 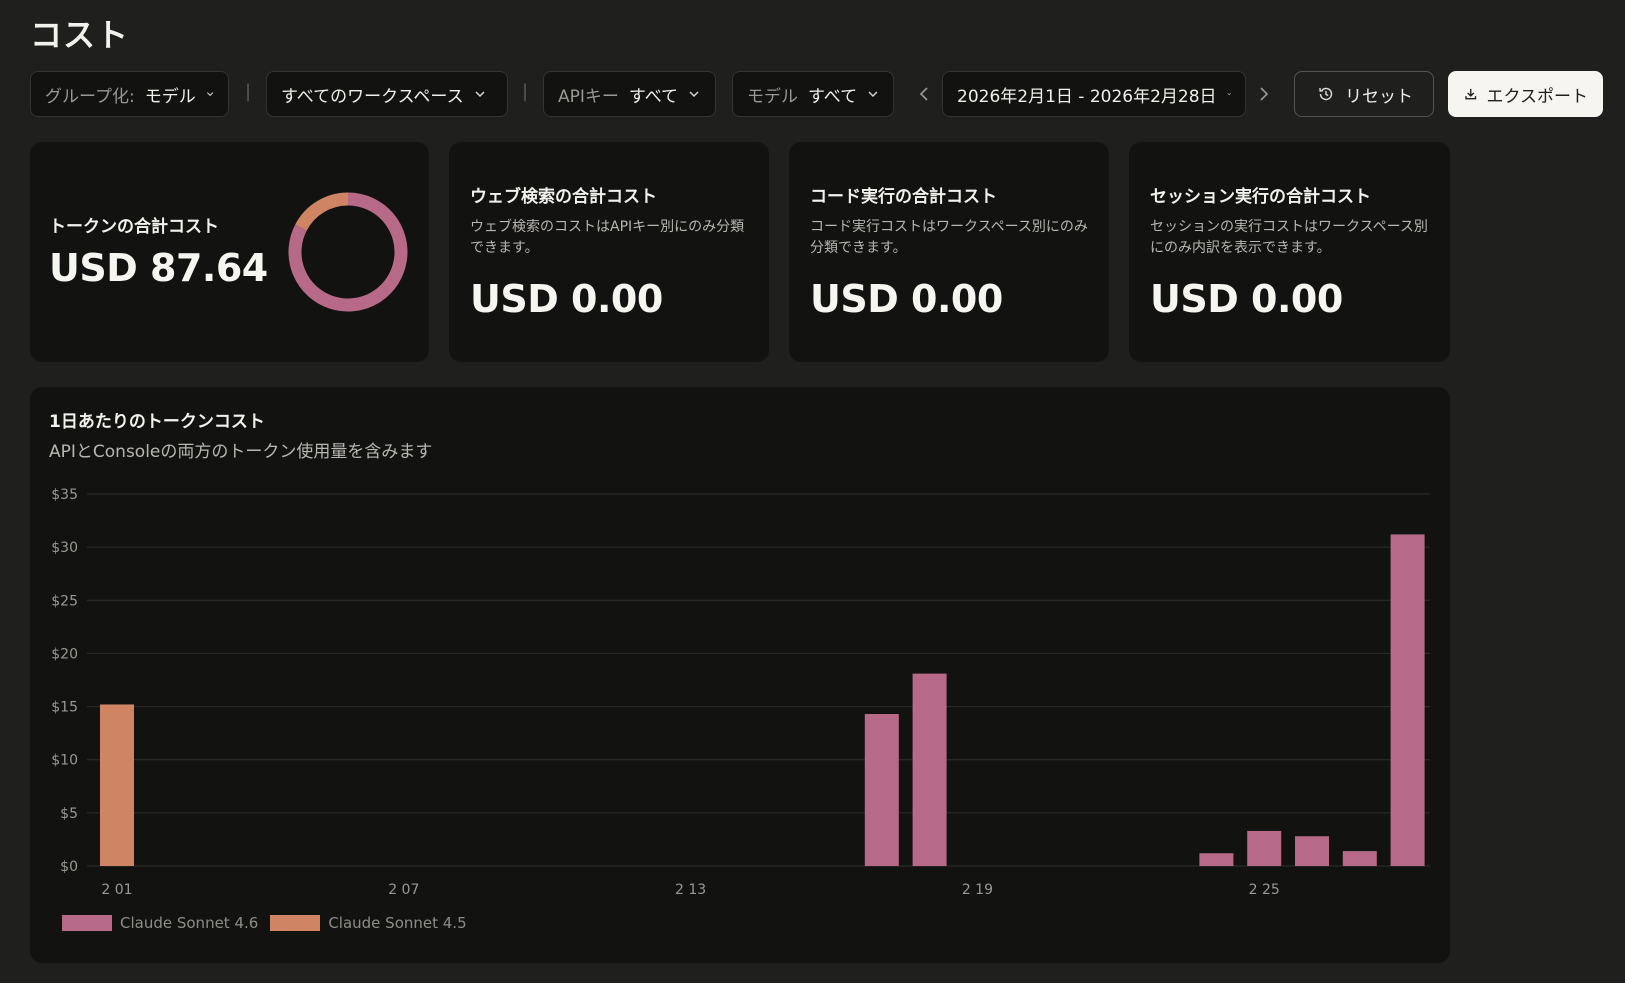 What do you see at coordinates (348, 252) in the screenshot?
I see `token-cost-donut` at bounding box center [348, 252].